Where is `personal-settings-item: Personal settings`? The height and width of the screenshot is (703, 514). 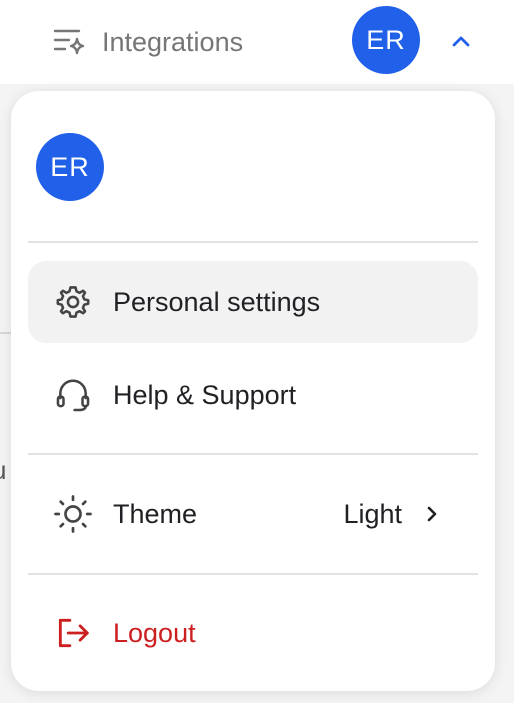
personal-settings-item: Personal settings is located at coordinates (253, 302).